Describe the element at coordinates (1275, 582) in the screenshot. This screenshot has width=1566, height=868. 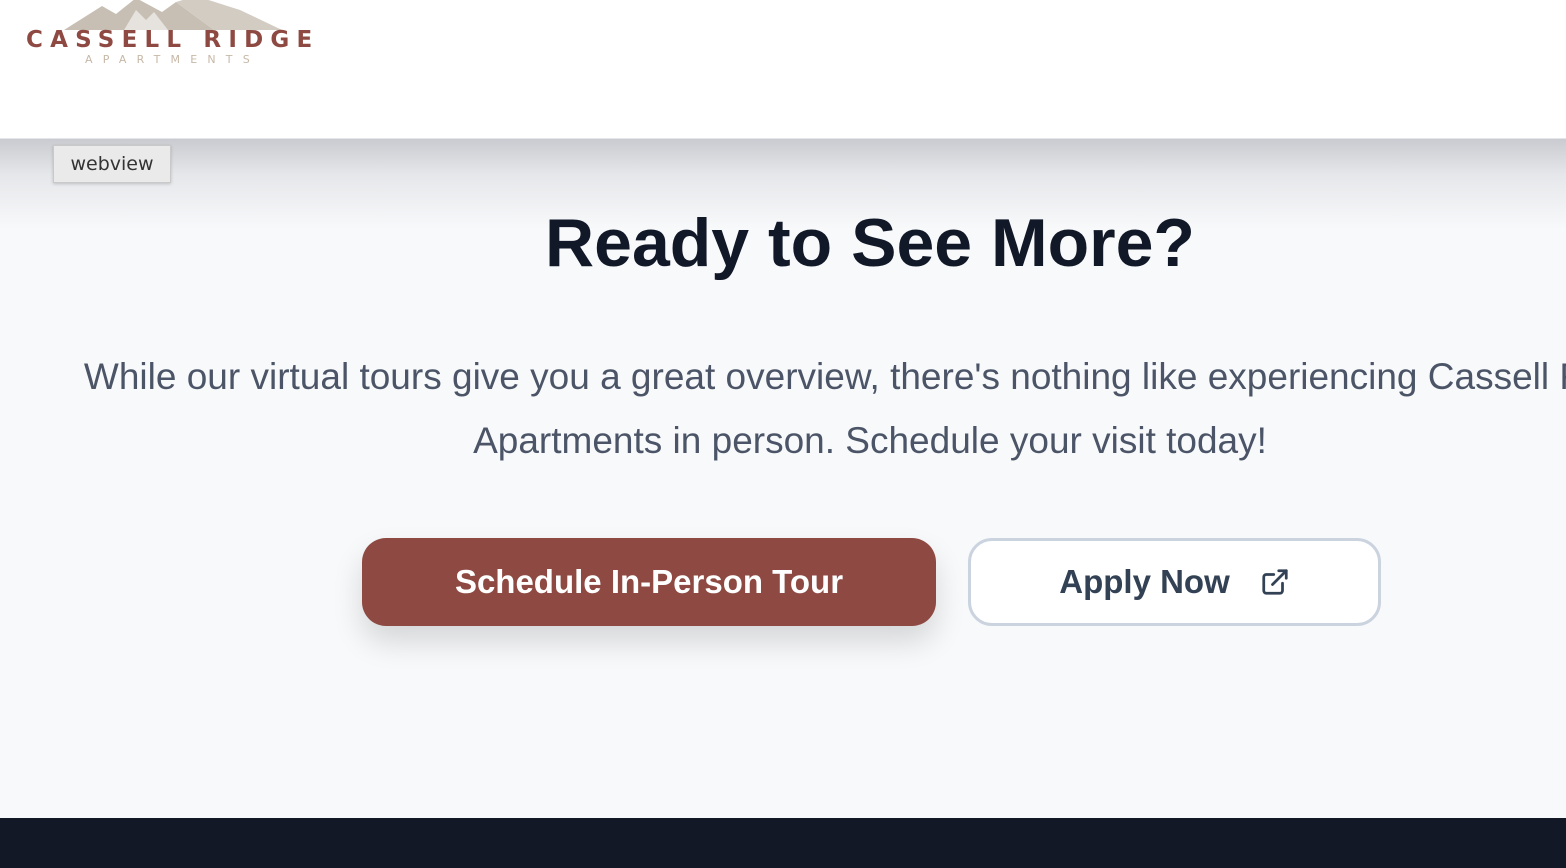
I see `external-link-icon` at that location.